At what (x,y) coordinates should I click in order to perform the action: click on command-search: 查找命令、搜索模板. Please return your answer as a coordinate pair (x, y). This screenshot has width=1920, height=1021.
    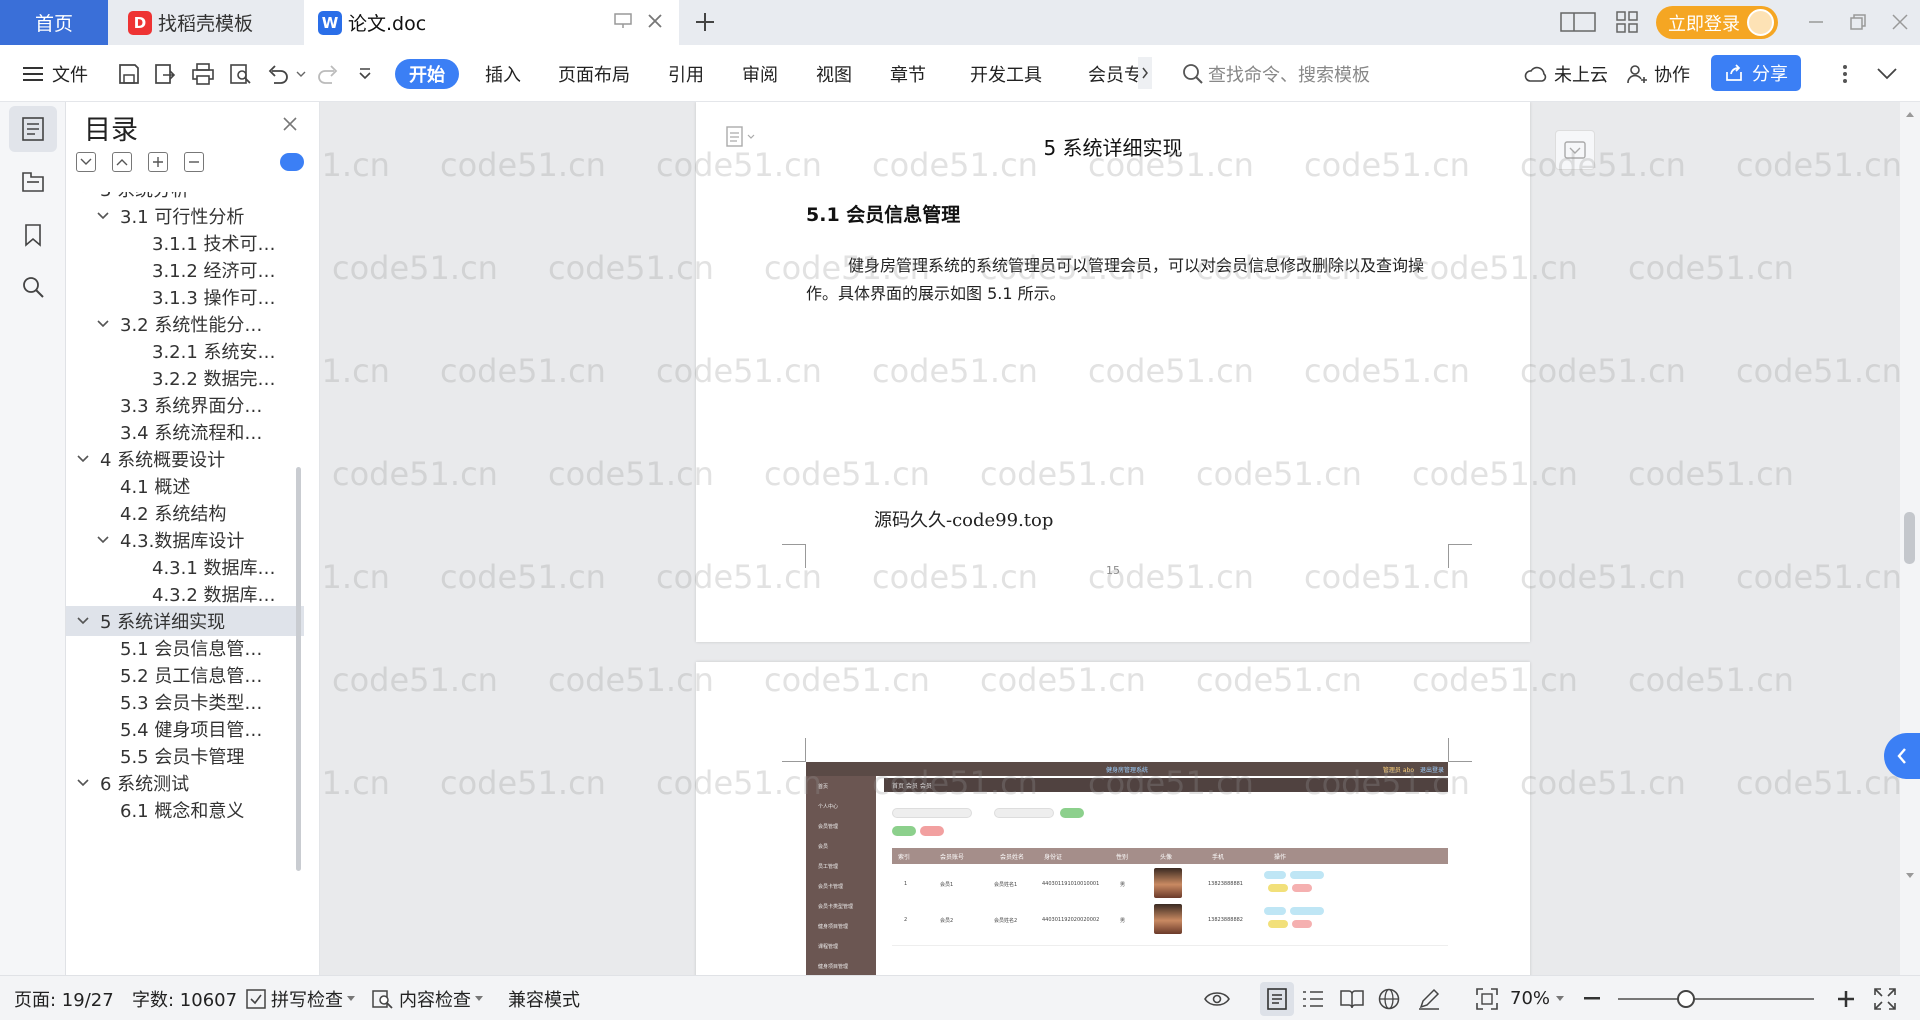
    Looking at the image, I should click on (1276, 73).